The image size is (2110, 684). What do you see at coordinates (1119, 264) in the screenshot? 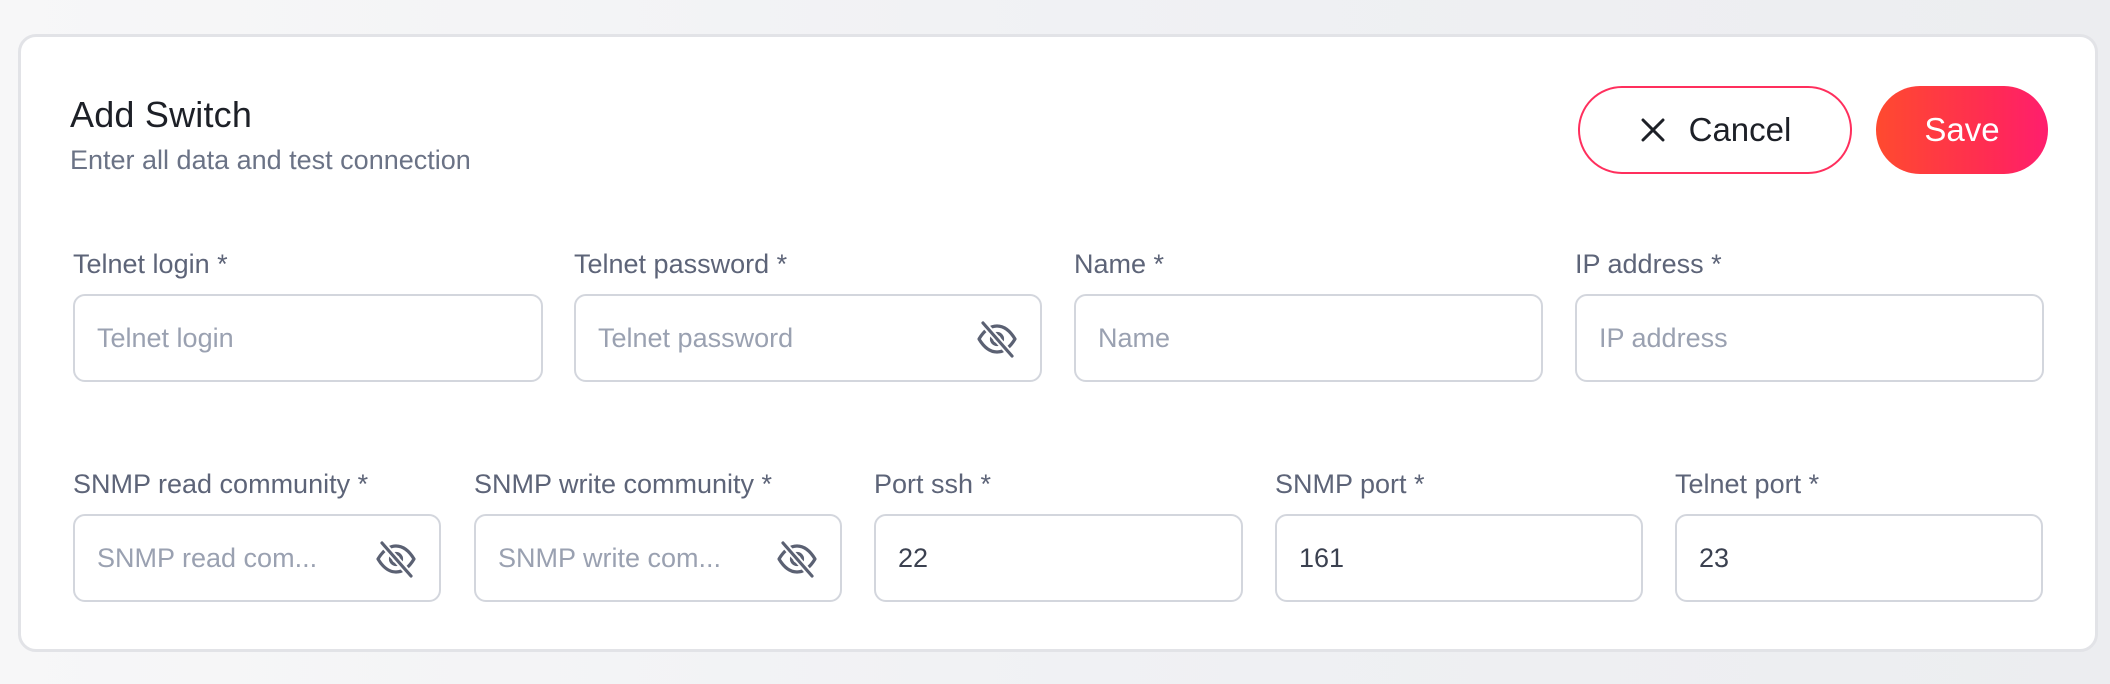
I see `name-label: Name *` at bounding box center [1119, 264].